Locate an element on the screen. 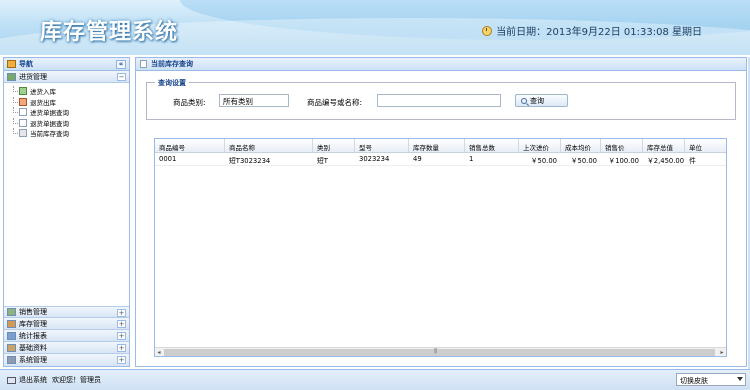 The height and width of the screenshot is (390, 750). cell-unit: 件 is located at coordinates (692, 161).